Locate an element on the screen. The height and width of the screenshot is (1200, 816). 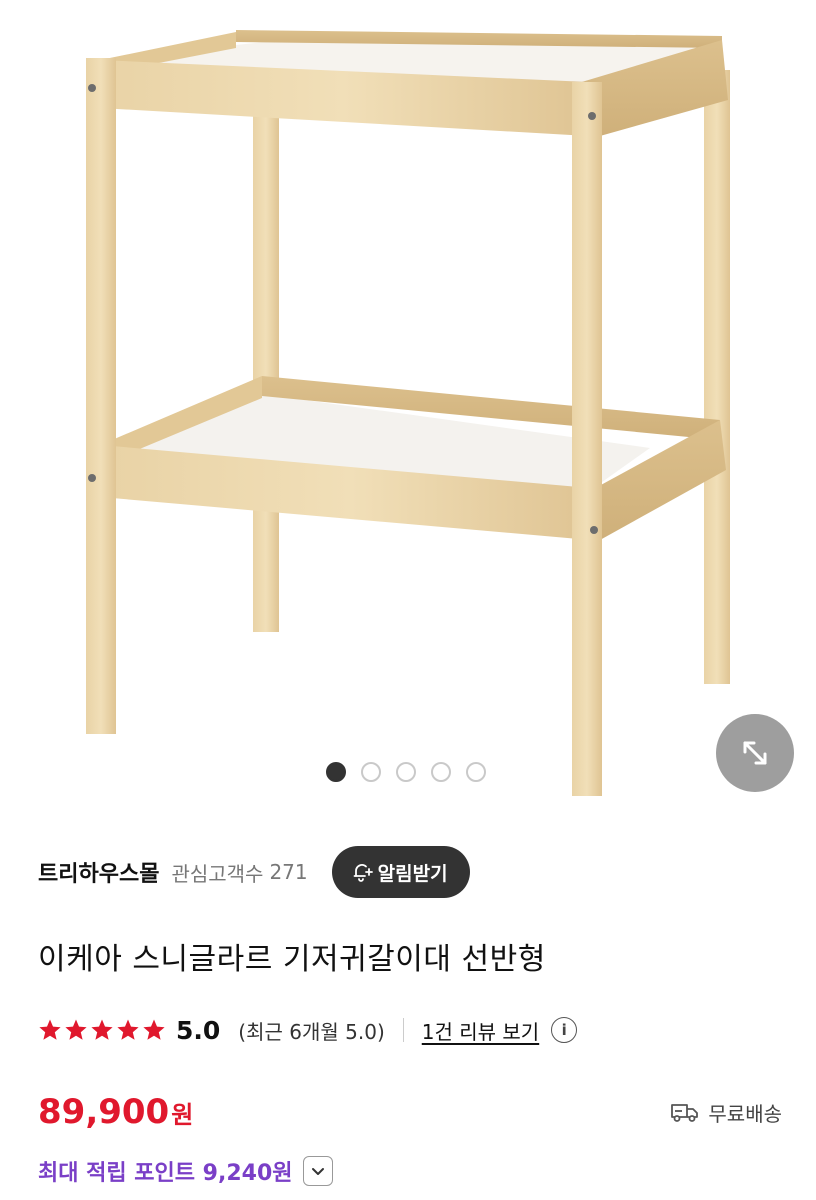
delivery-truck-icon is located at coordinates (685, 1113).